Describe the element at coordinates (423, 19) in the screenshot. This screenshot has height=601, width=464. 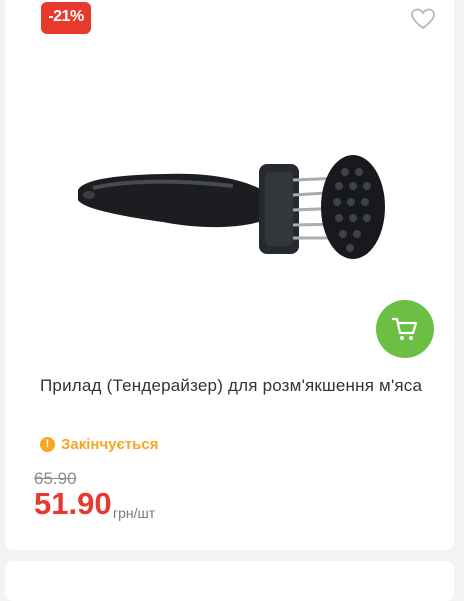
I see `heart-icon` at that location.